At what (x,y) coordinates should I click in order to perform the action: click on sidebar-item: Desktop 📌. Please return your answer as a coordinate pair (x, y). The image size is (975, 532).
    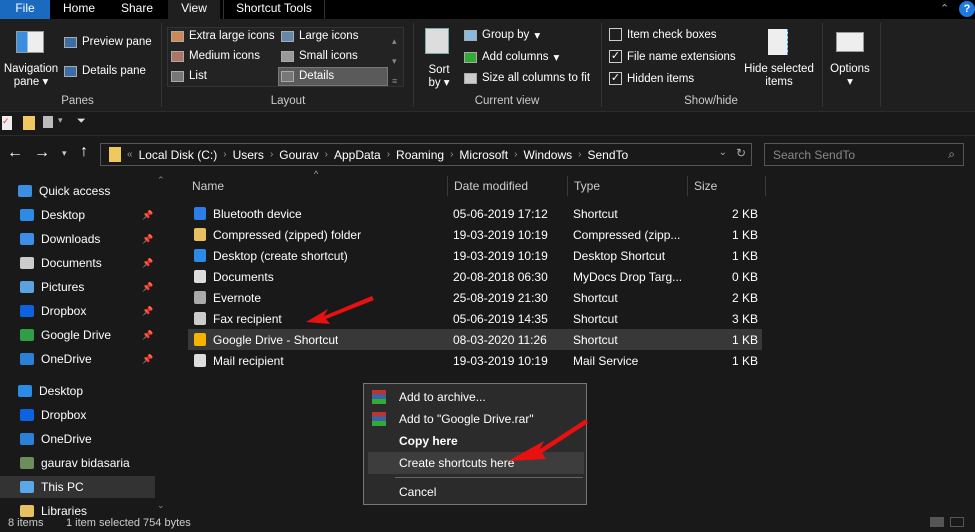
    Looking at the image, I should click on (77, 215).